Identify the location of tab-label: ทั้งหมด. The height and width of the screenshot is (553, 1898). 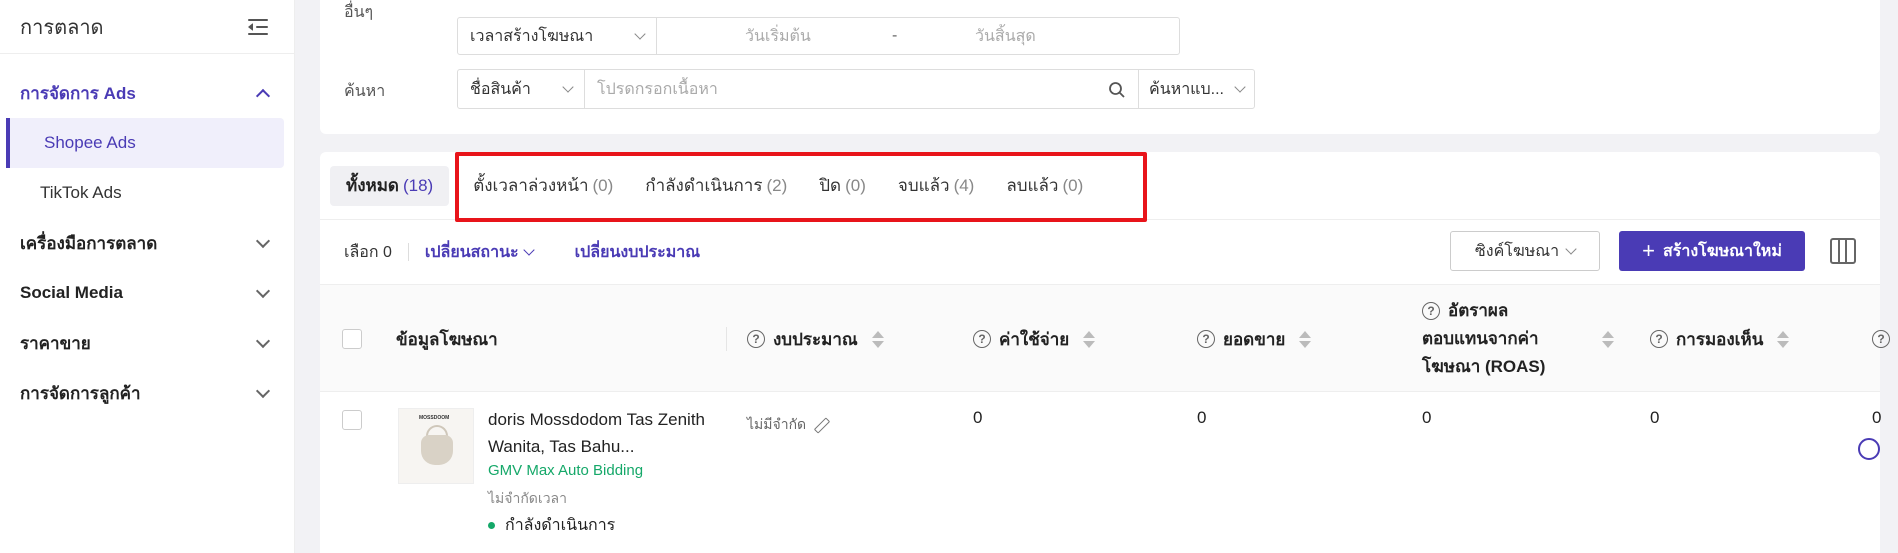
(372, 185).